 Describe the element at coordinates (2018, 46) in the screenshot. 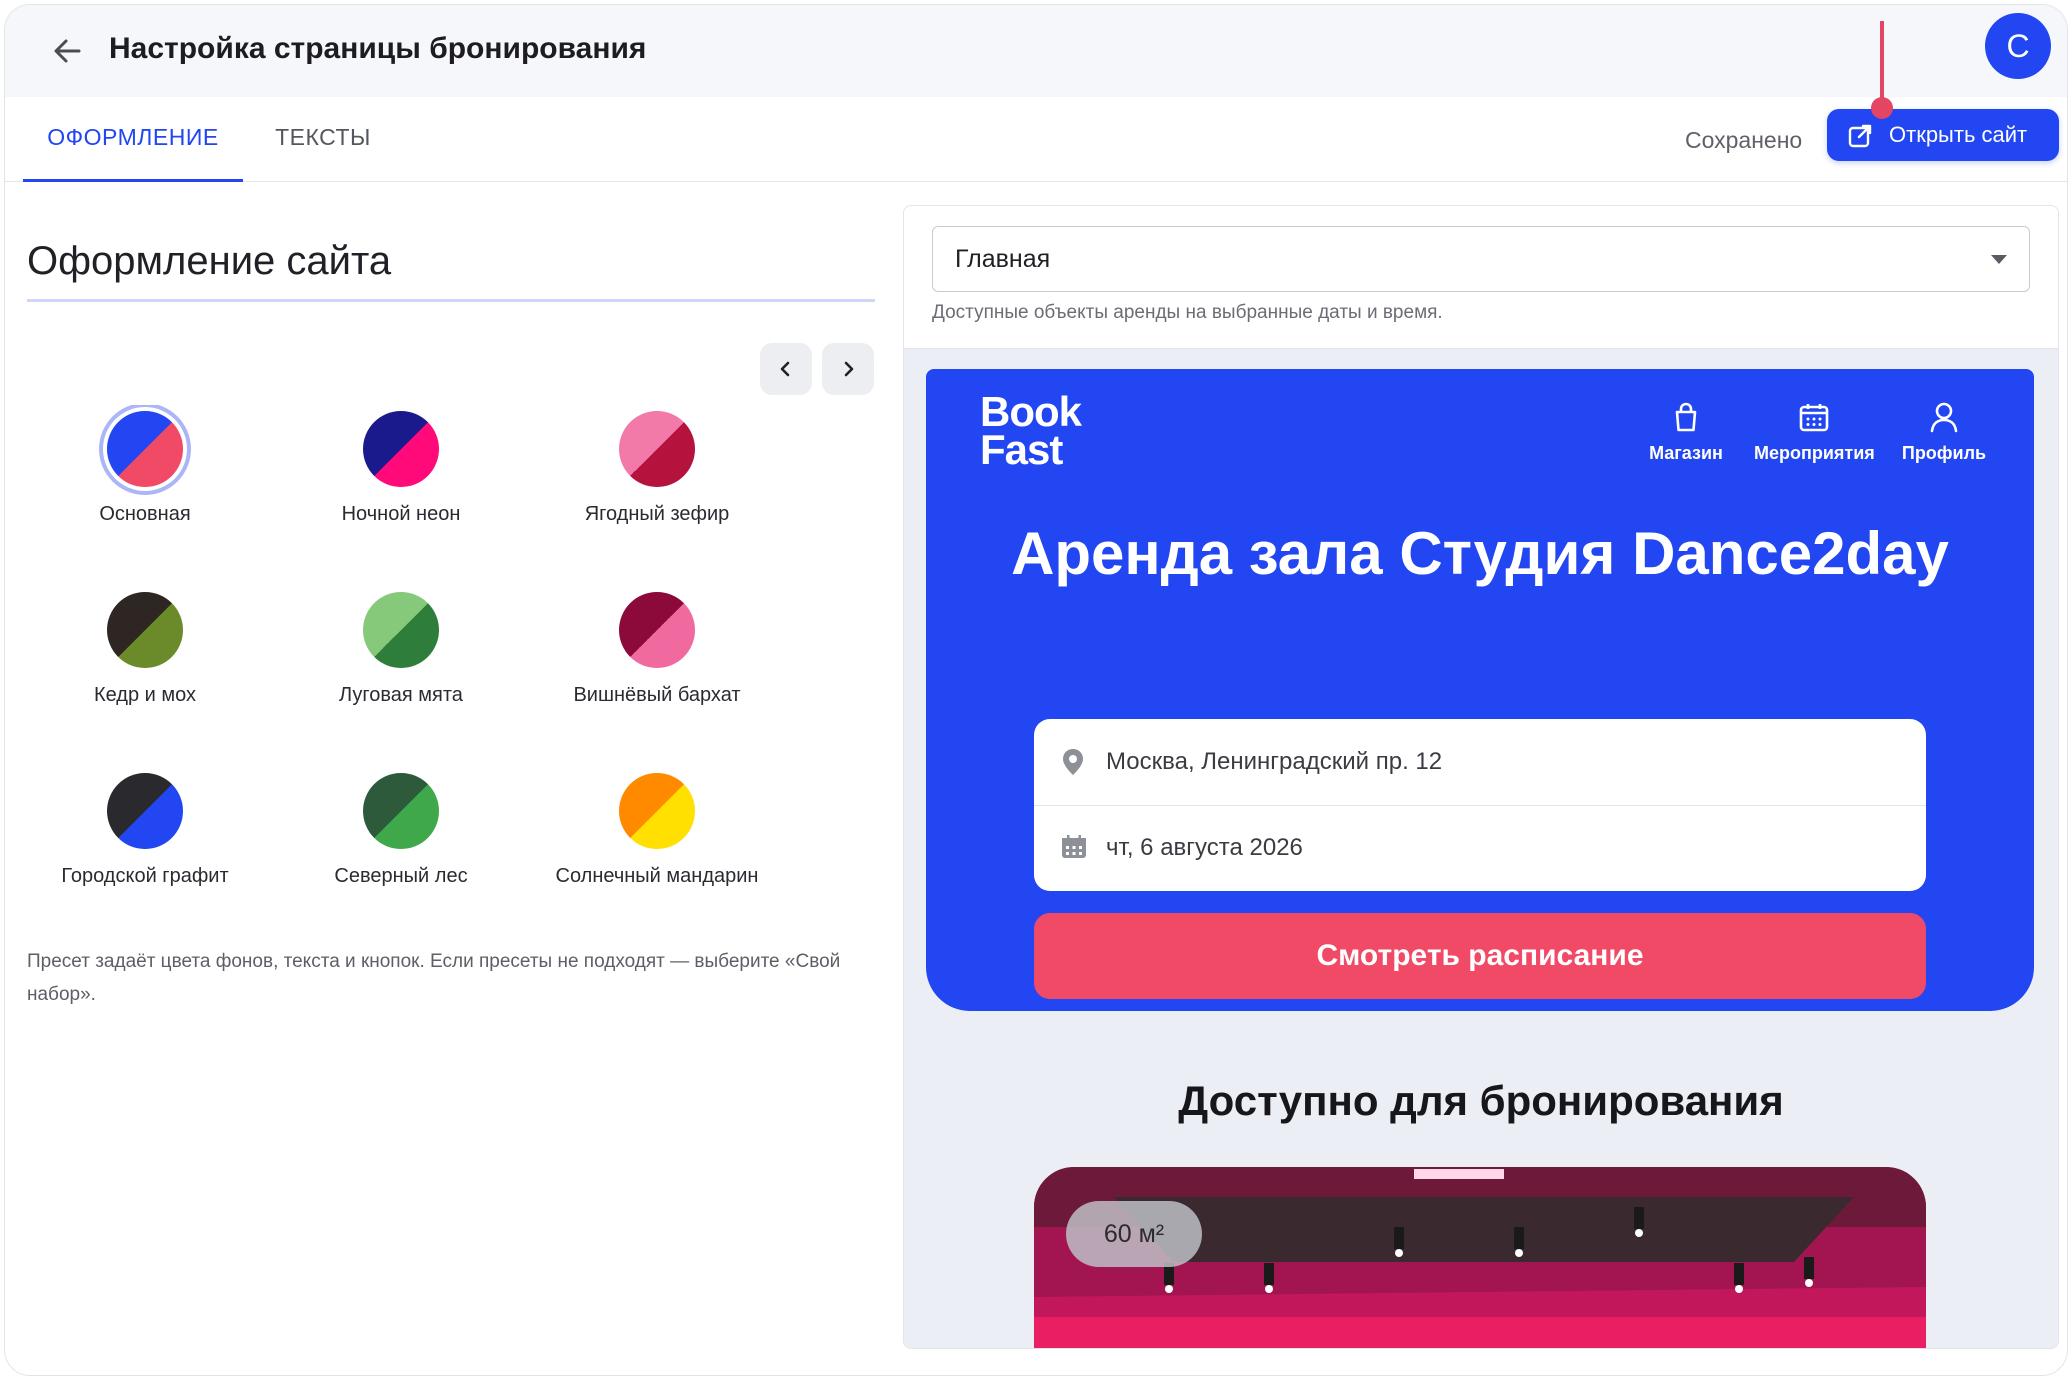

I see `avatar: С` at that location.